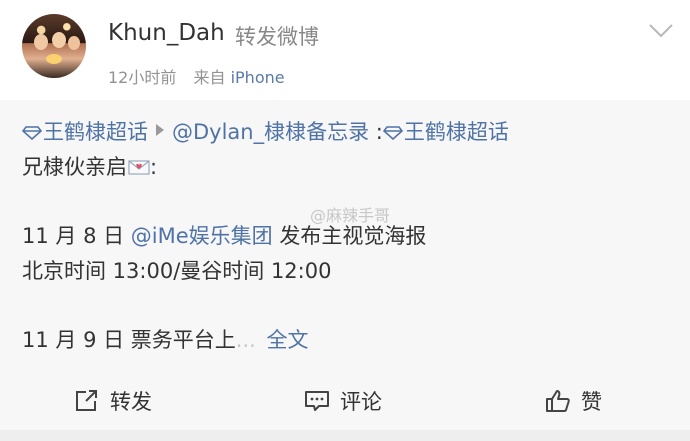 Image resolution: width=690 pixels, height=441 pixels. Describe the element at coordinates (142, 77) in the screenshot. I see `post-time: 12小时前` at that location.